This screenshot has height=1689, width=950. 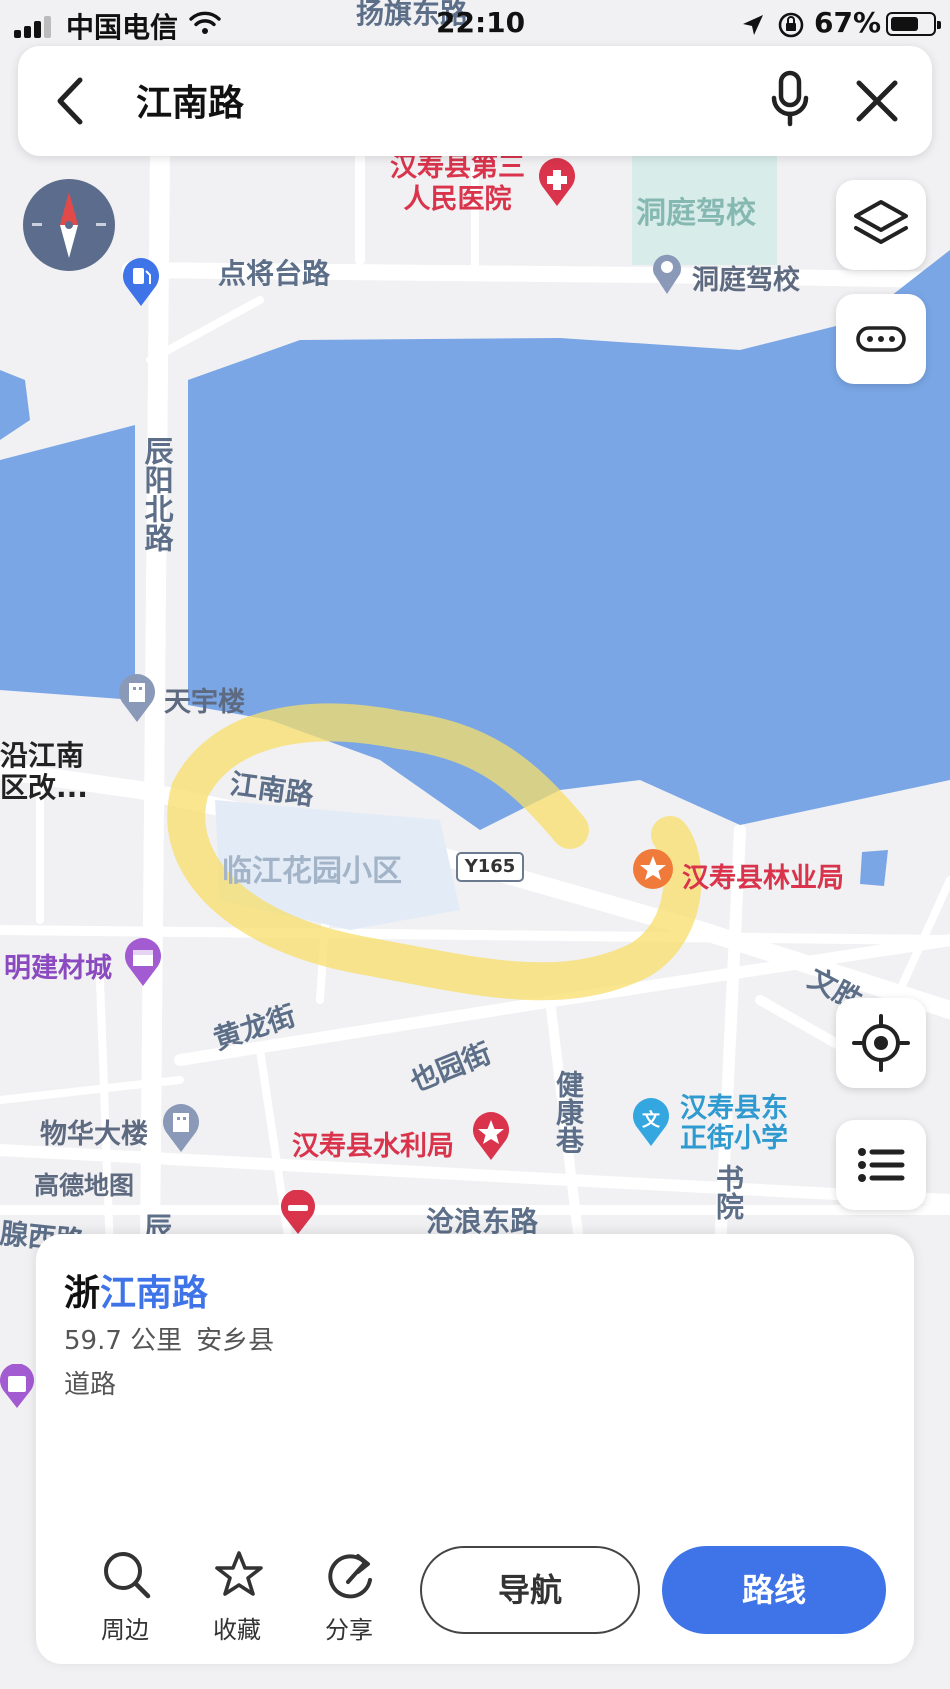 I want to click on road-label-chenyang: 辰阳北路, so click(x=157, y=494).